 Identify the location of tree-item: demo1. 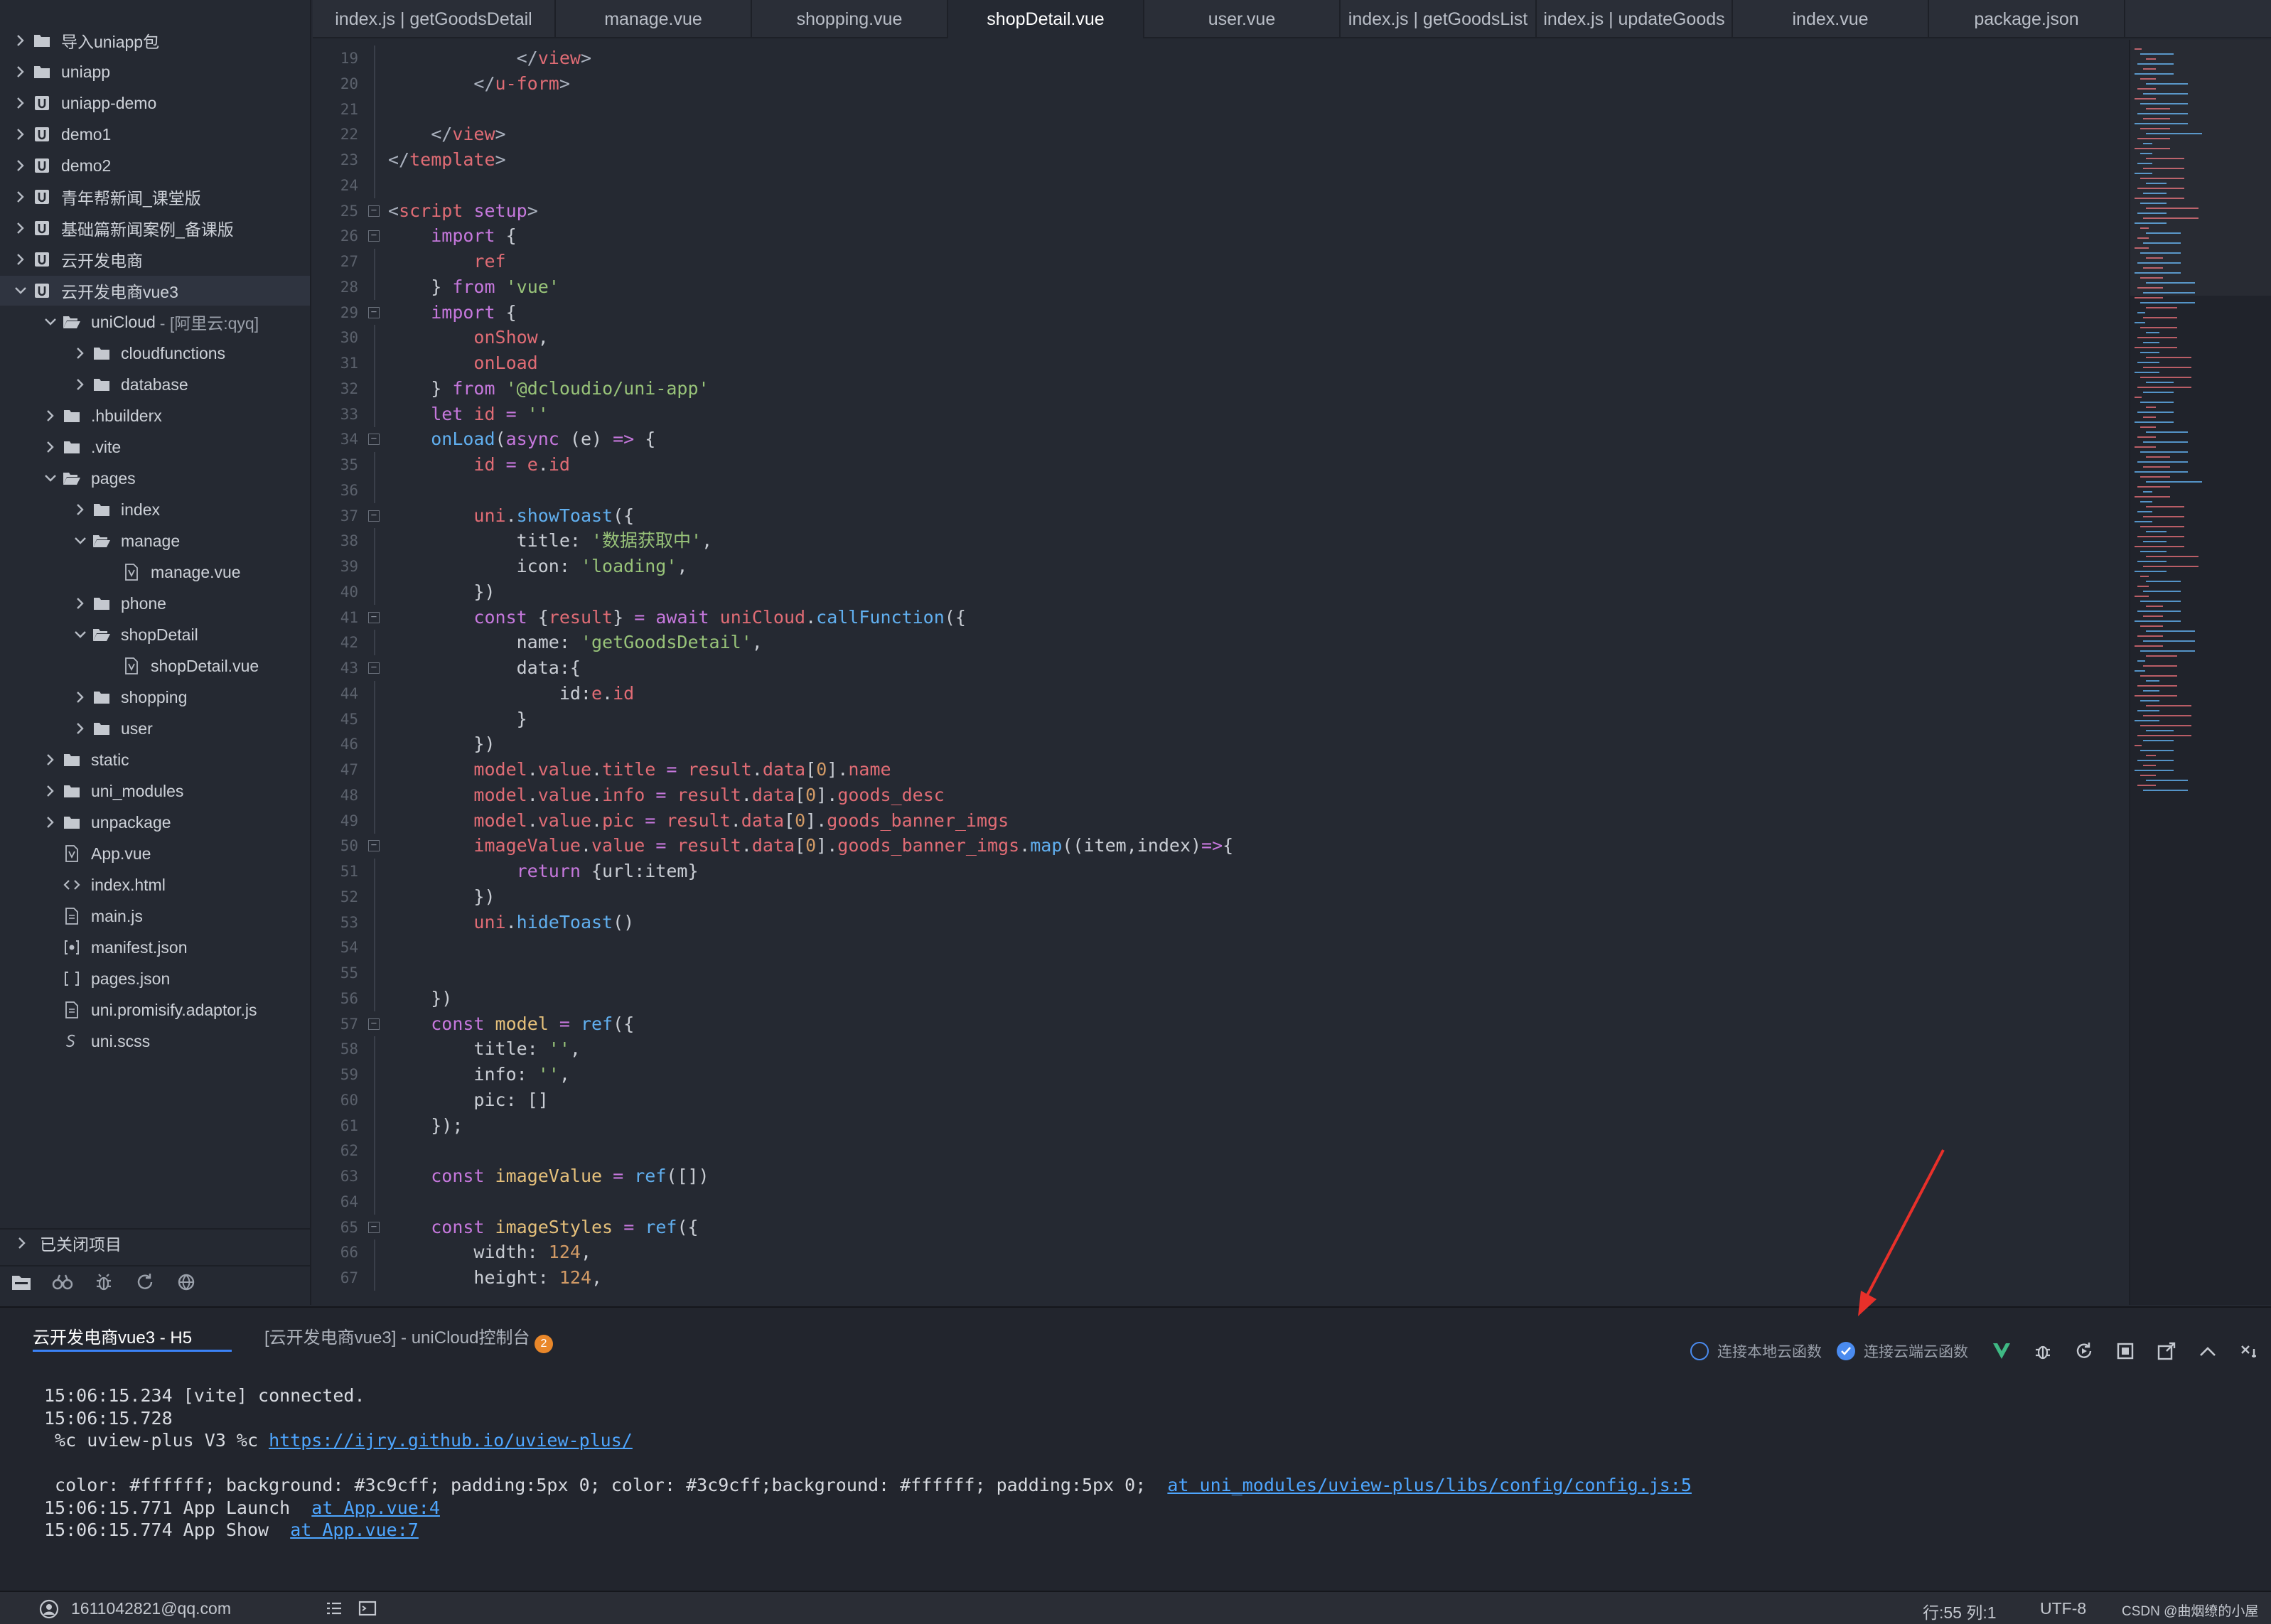
(155, 134).